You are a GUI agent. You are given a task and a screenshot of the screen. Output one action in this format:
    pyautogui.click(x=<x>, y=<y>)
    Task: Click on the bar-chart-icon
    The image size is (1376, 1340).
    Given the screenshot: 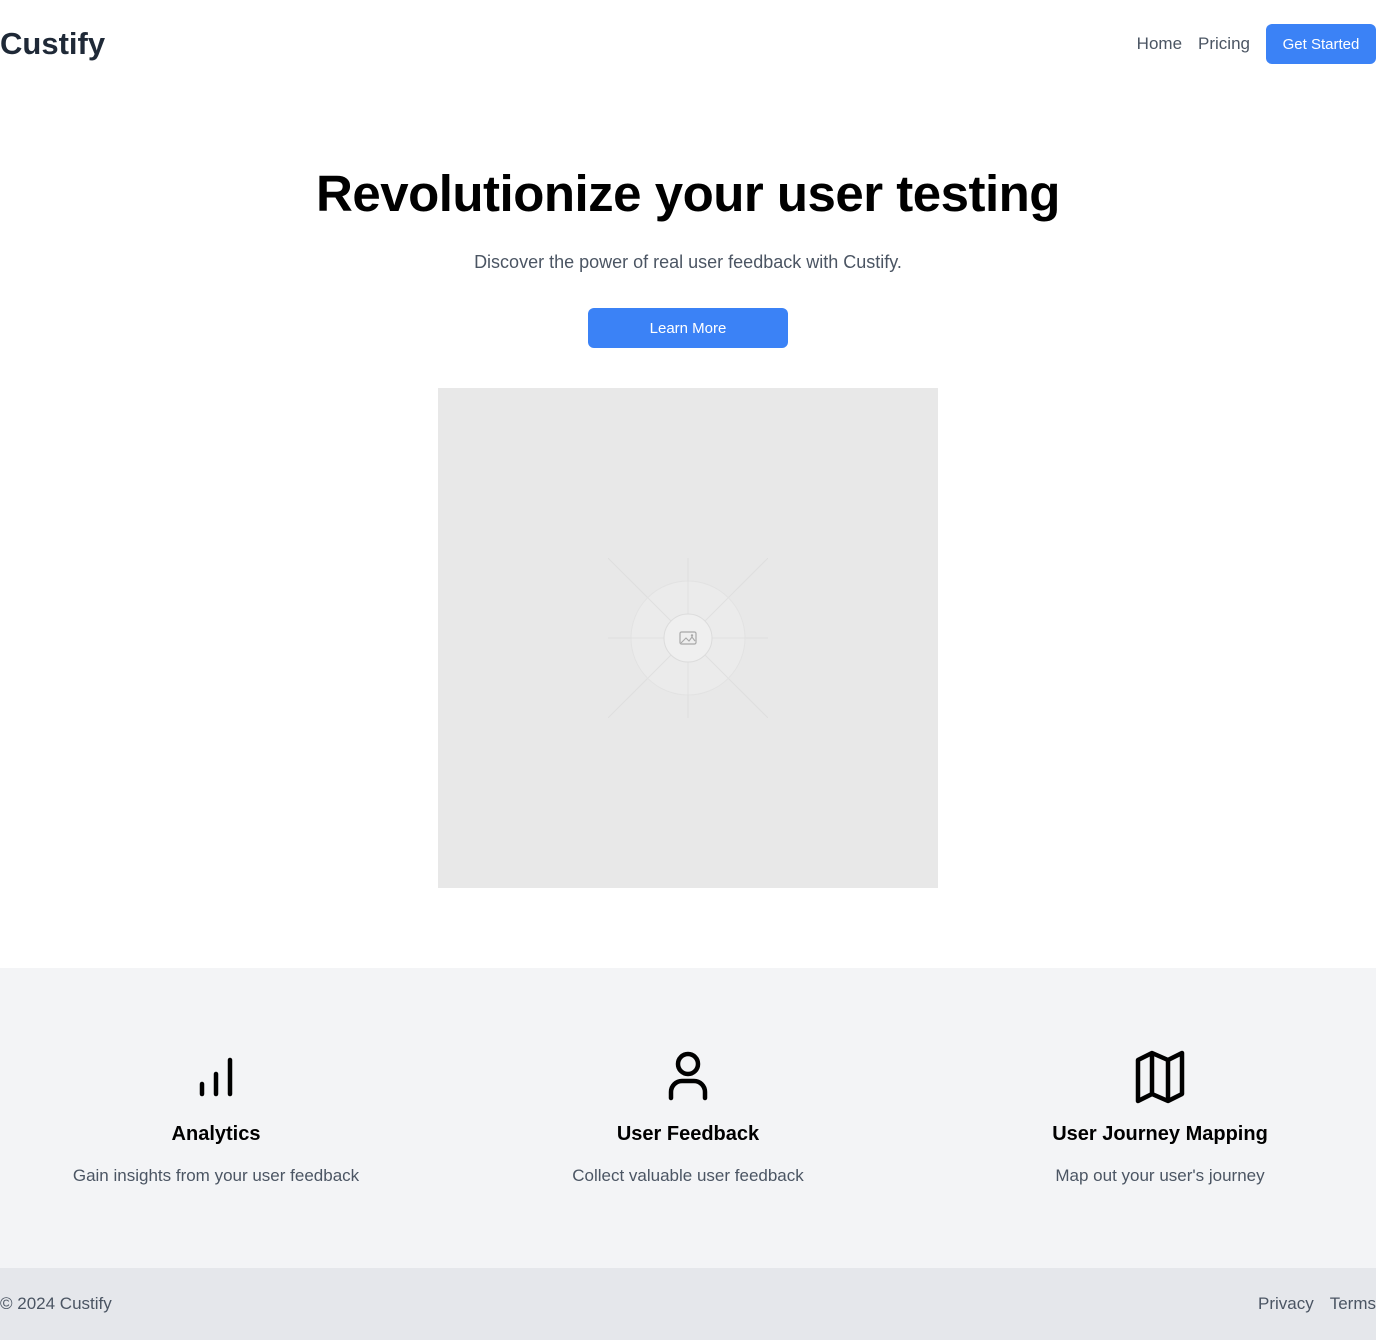 What is the action you would take?
    pyautogui.click(x=216, y=1077)
    